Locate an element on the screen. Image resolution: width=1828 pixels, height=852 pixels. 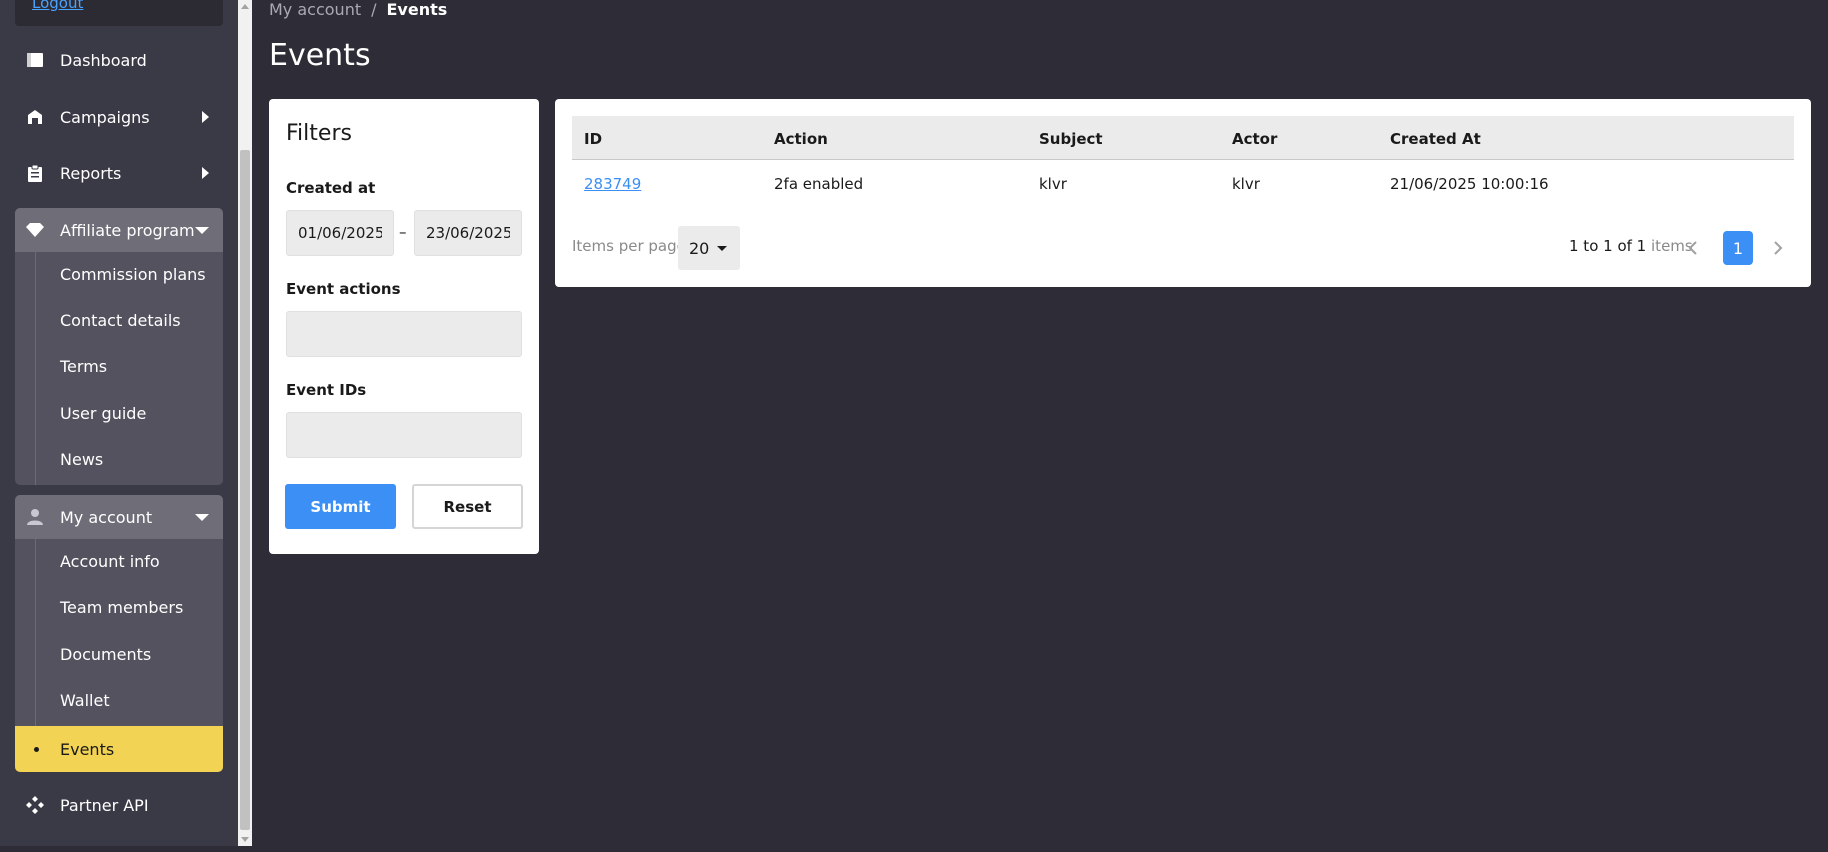
sidebar-item-label: Events is located at coordinates (87, 749).